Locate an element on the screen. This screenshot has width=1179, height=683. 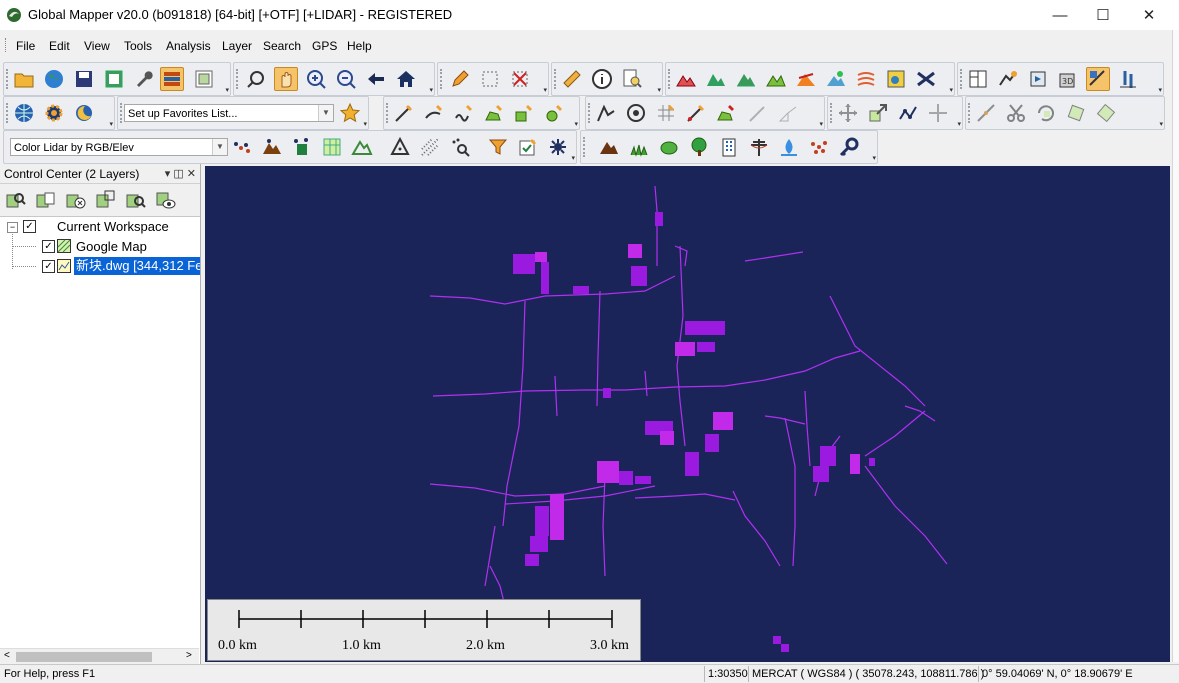
class-high-veg-tree-icon is located at coordinates (699, 147).